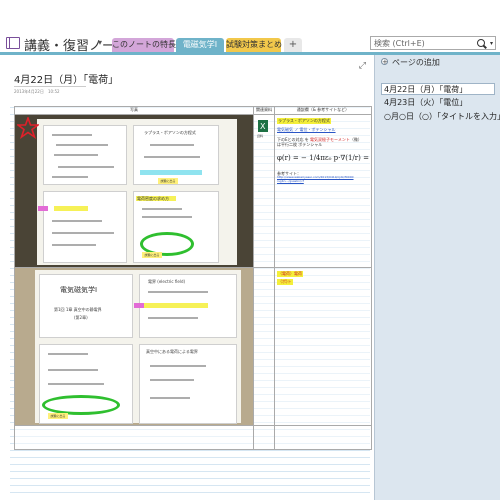 Image resolution: width=500 pixels, height=500 pixels. I want to click on slide-title: 電気磁気学Ⅰ, so click(79, 290).